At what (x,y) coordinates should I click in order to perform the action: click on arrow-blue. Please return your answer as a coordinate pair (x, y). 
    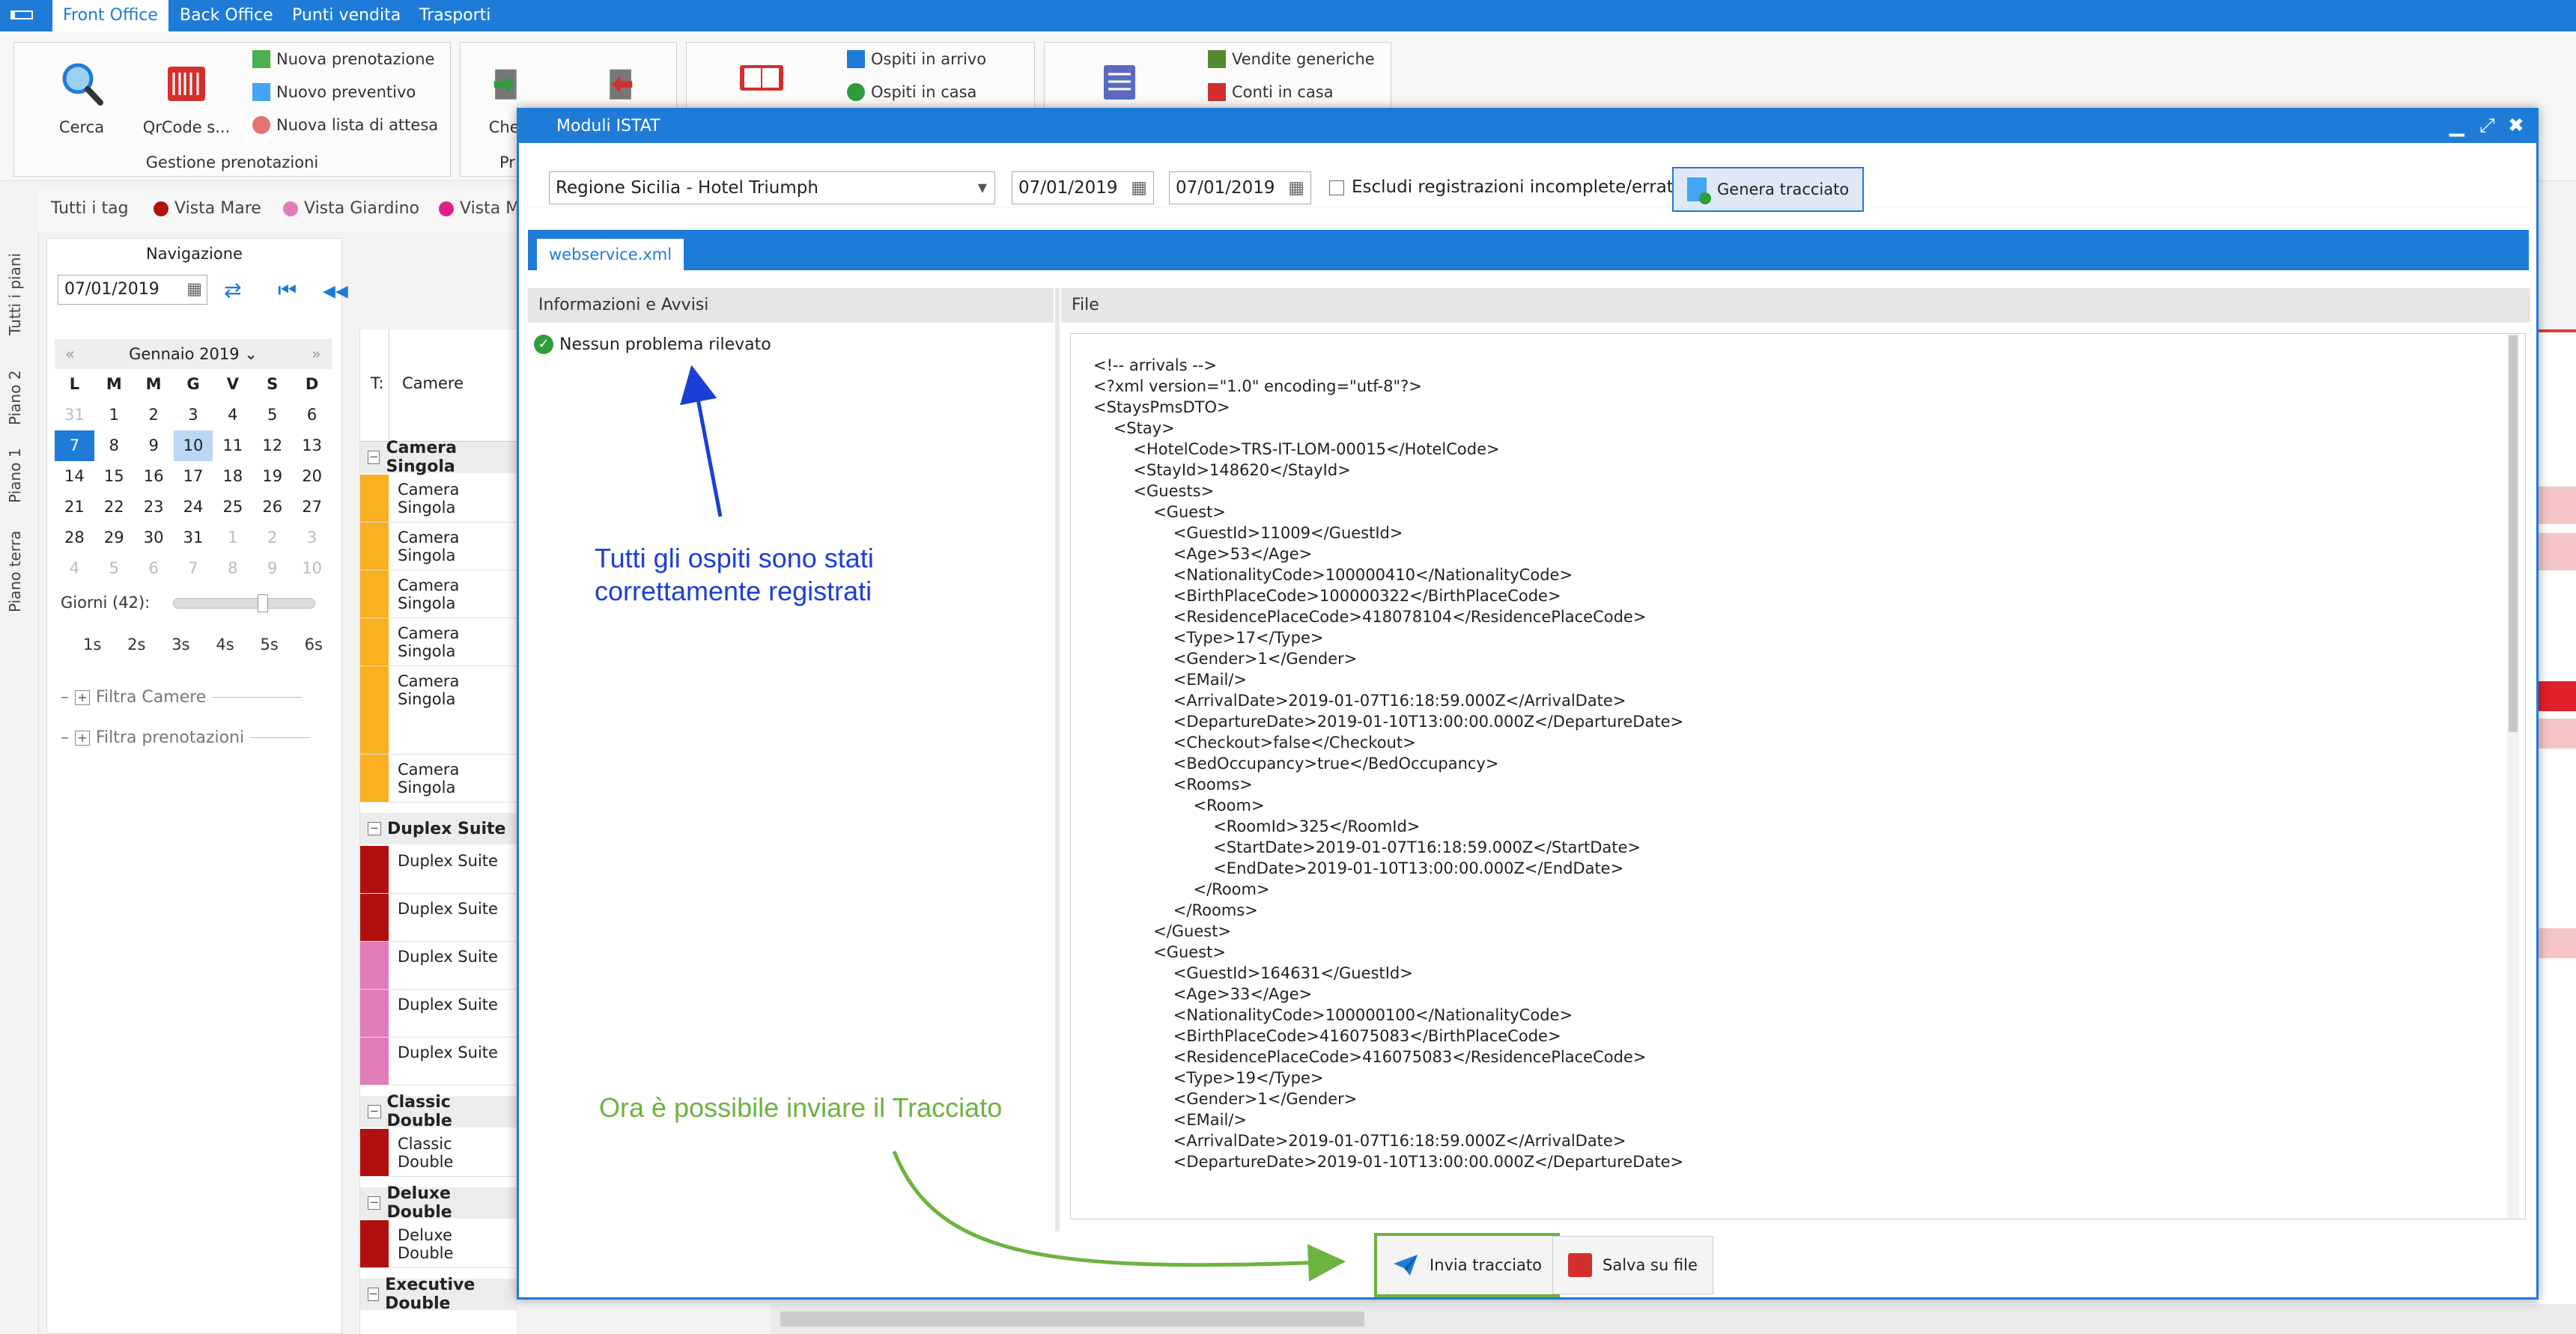
    Looking at the image, I should click on (701, 441).